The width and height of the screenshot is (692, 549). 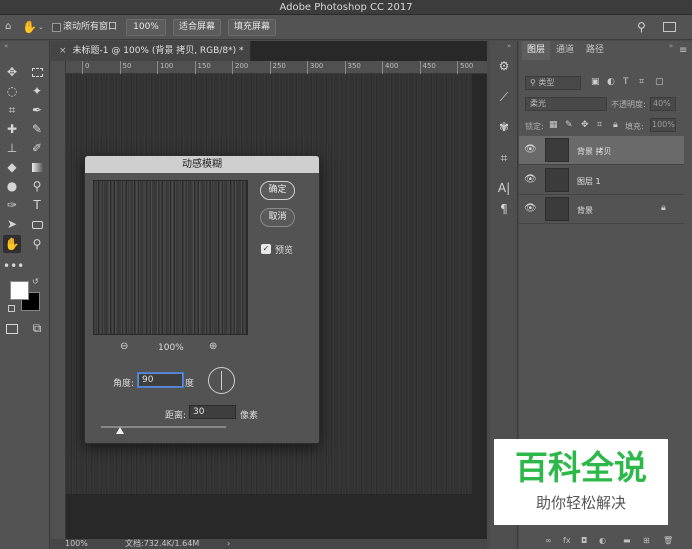 What do you see at coordinates (548, 540) in the screenshot?
I see `link-layers-icon: ∞` at bounding box center [548, 540].